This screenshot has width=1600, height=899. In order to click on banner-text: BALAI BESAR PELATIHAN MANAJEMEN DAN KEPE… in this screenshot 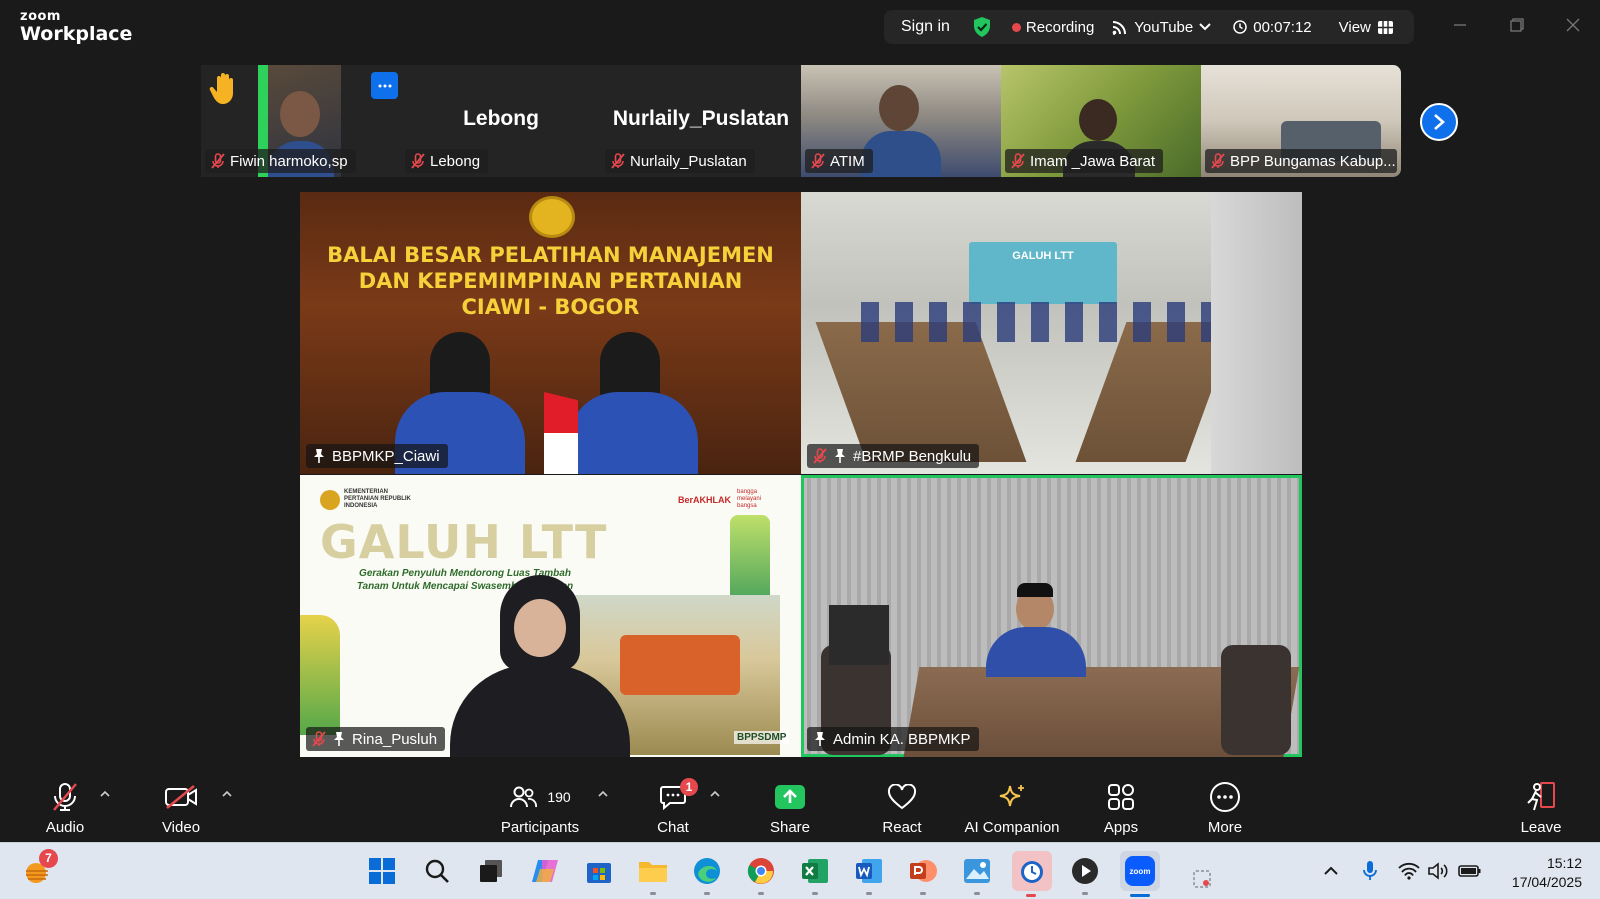, I will do `click(550, 281)`.